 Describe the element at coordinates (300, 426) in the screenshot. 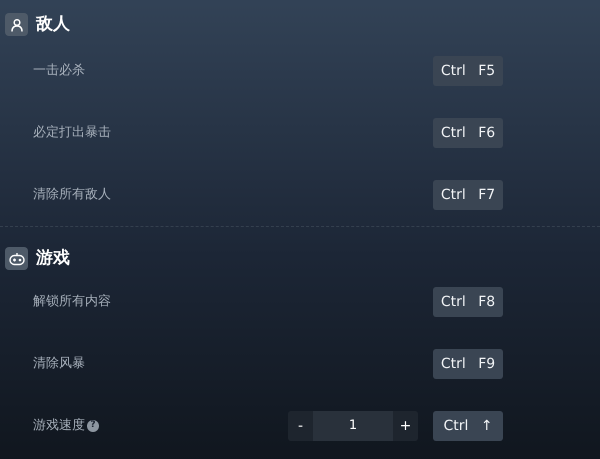

I see `decrement-button: -` at that location.